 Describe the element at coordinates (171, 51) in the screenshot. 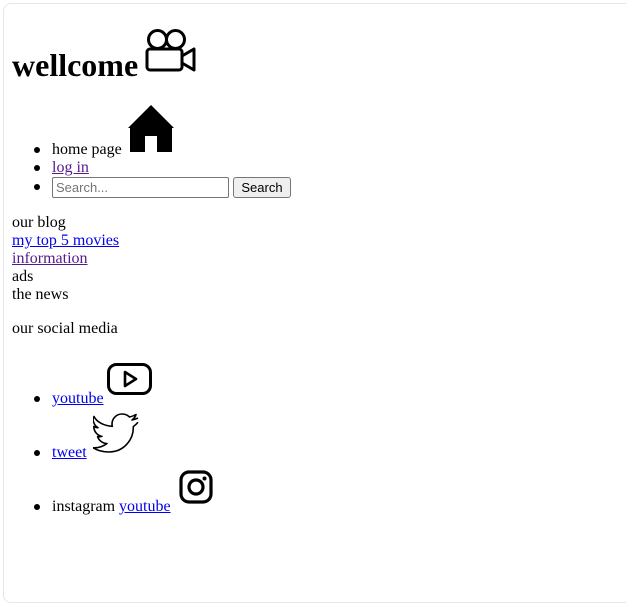

I see `video-camera-icon` at that location.